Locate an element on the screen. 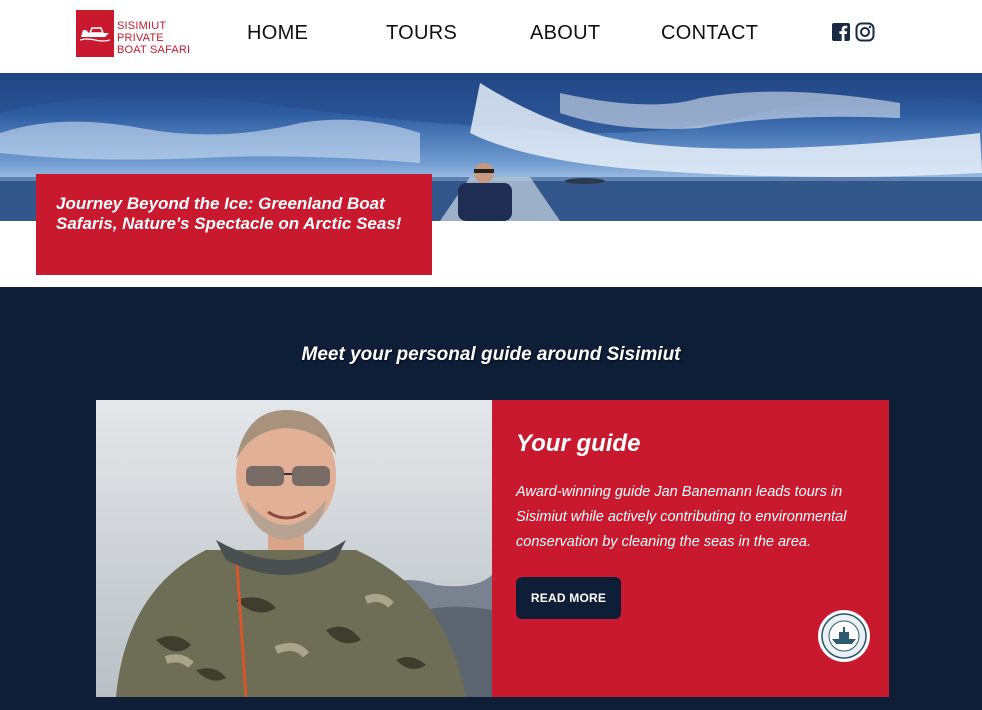 This screenshot has height=710, width=982. section-title: Meet your personal guide around Sisimiut is located at coordinates (491, 354).